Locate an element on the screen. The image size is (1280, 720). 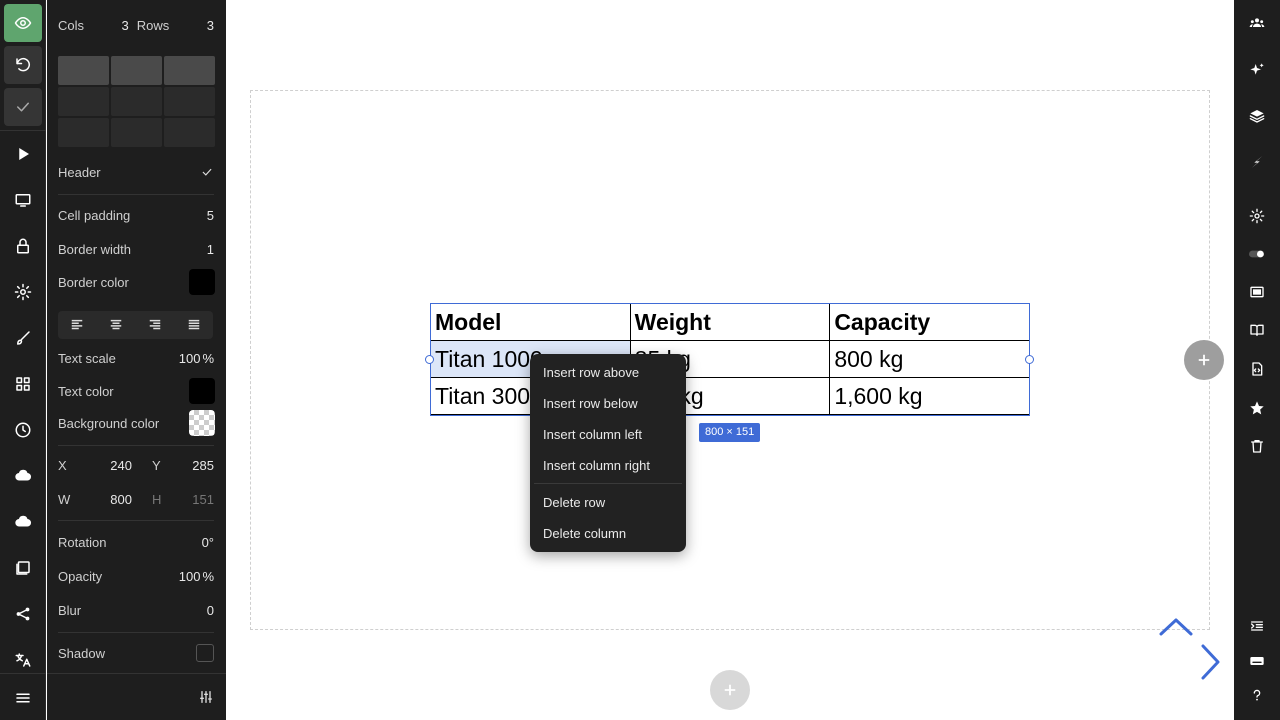
h-input: 151 is located at coordinates (190, 499).